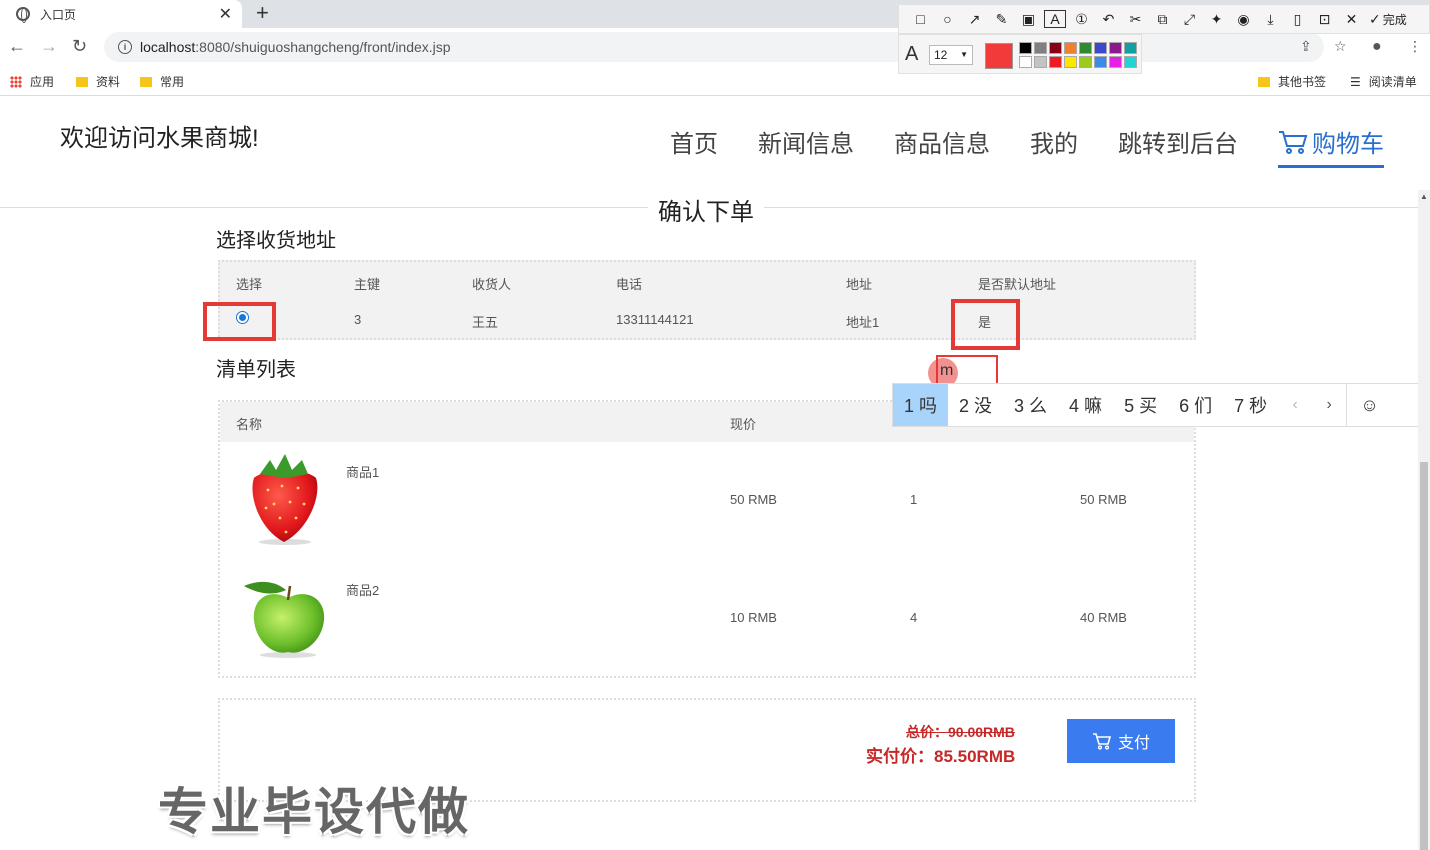 The height and width of the screenshot is (850, 1430). I want to click on translate-icon: ⧉, so click(1162, 19).